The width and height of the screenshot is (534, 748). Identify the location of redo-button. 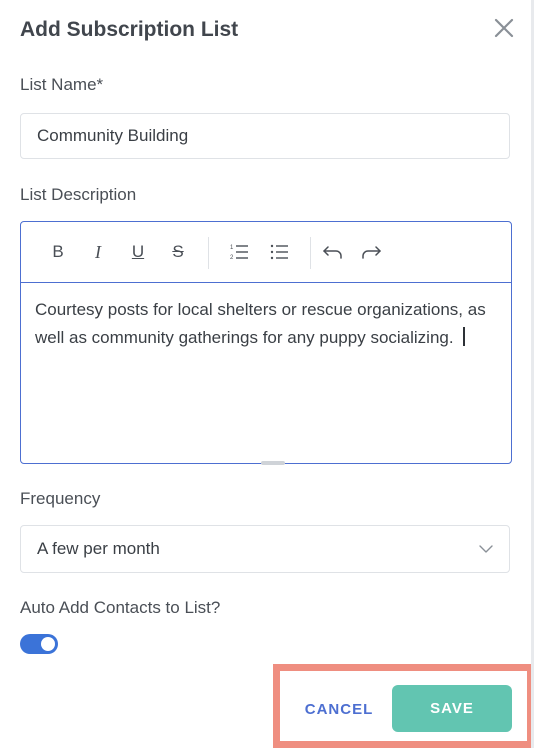
(371, 252).